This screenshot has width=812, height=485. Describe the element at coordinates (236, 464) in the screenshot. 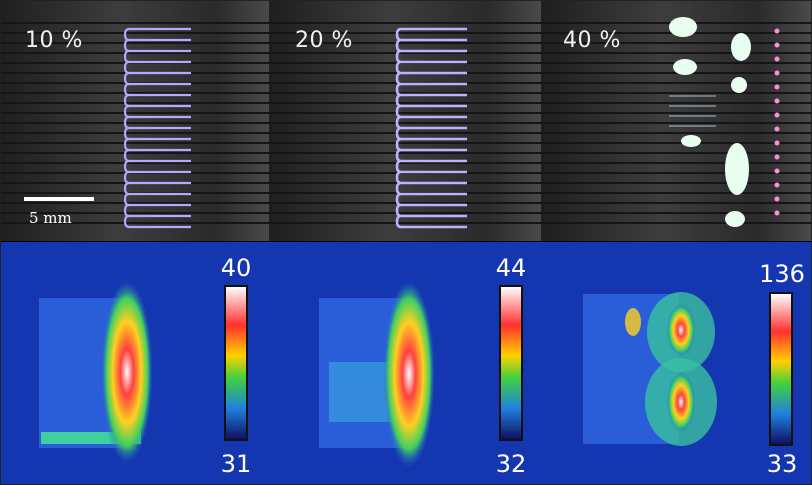

I see `colorbar-min-1: 31` at that location.